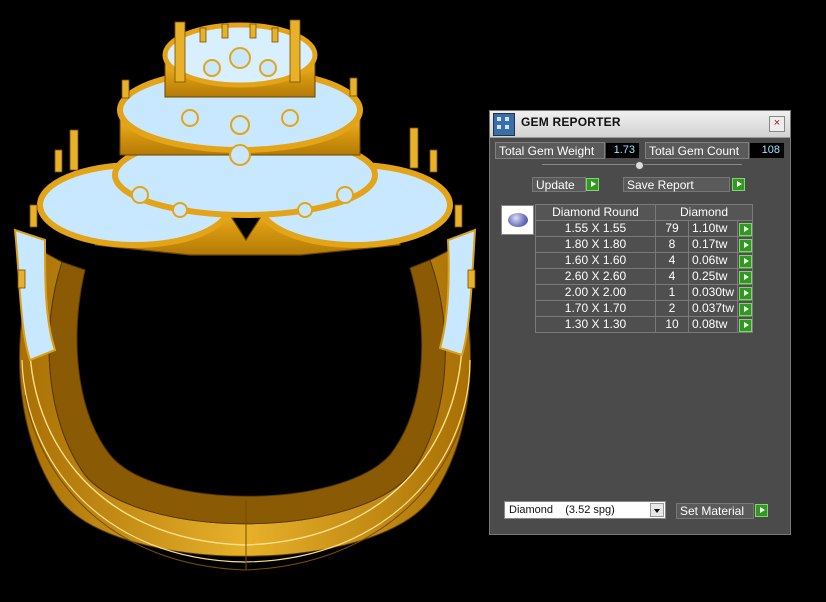  Describe the element at coordinates (595, 324) in the screenshot. I see `gem-size: 1.30 X 1.30` at that location.